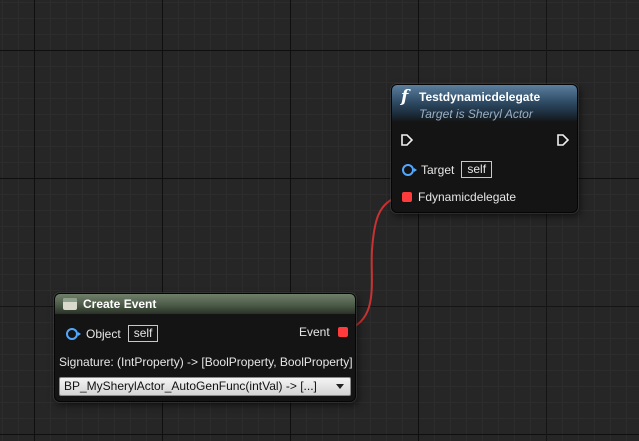  What do you see at coordinates (340, 386) in the screenshot?
I see `chevron-down-icon` at bounding box center [340, 386].